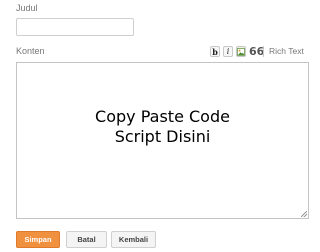 Image resolution: width=320 pixels, height=252 pixels. What do you see at coordinates (27, 8) in the screenshot?
I see `title-label: Judul` at bounding box center [27, 8].